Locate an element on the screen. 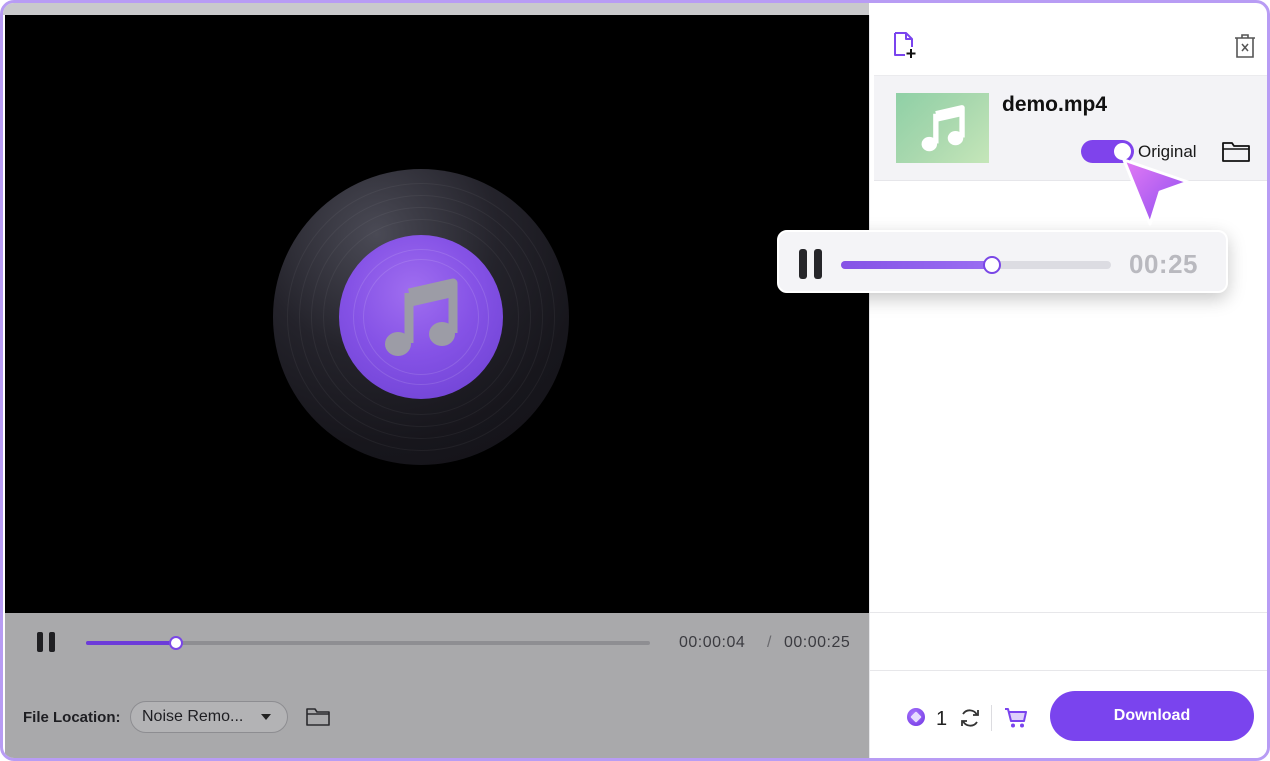 Image resolution: width=1270 pixels, height=761 pixels. vinyl-disc is located at coordinates (421, 317).